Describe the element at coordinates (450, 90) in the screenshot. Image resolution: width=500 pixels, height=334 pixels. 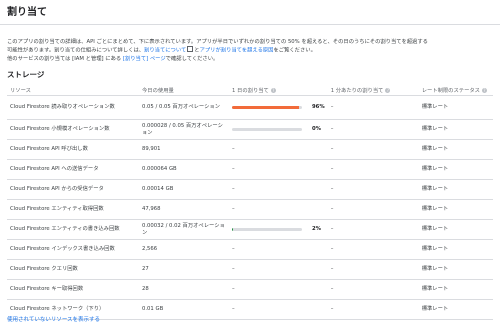
I see `header-rate-status-label: レート制限のステータス` at that location.